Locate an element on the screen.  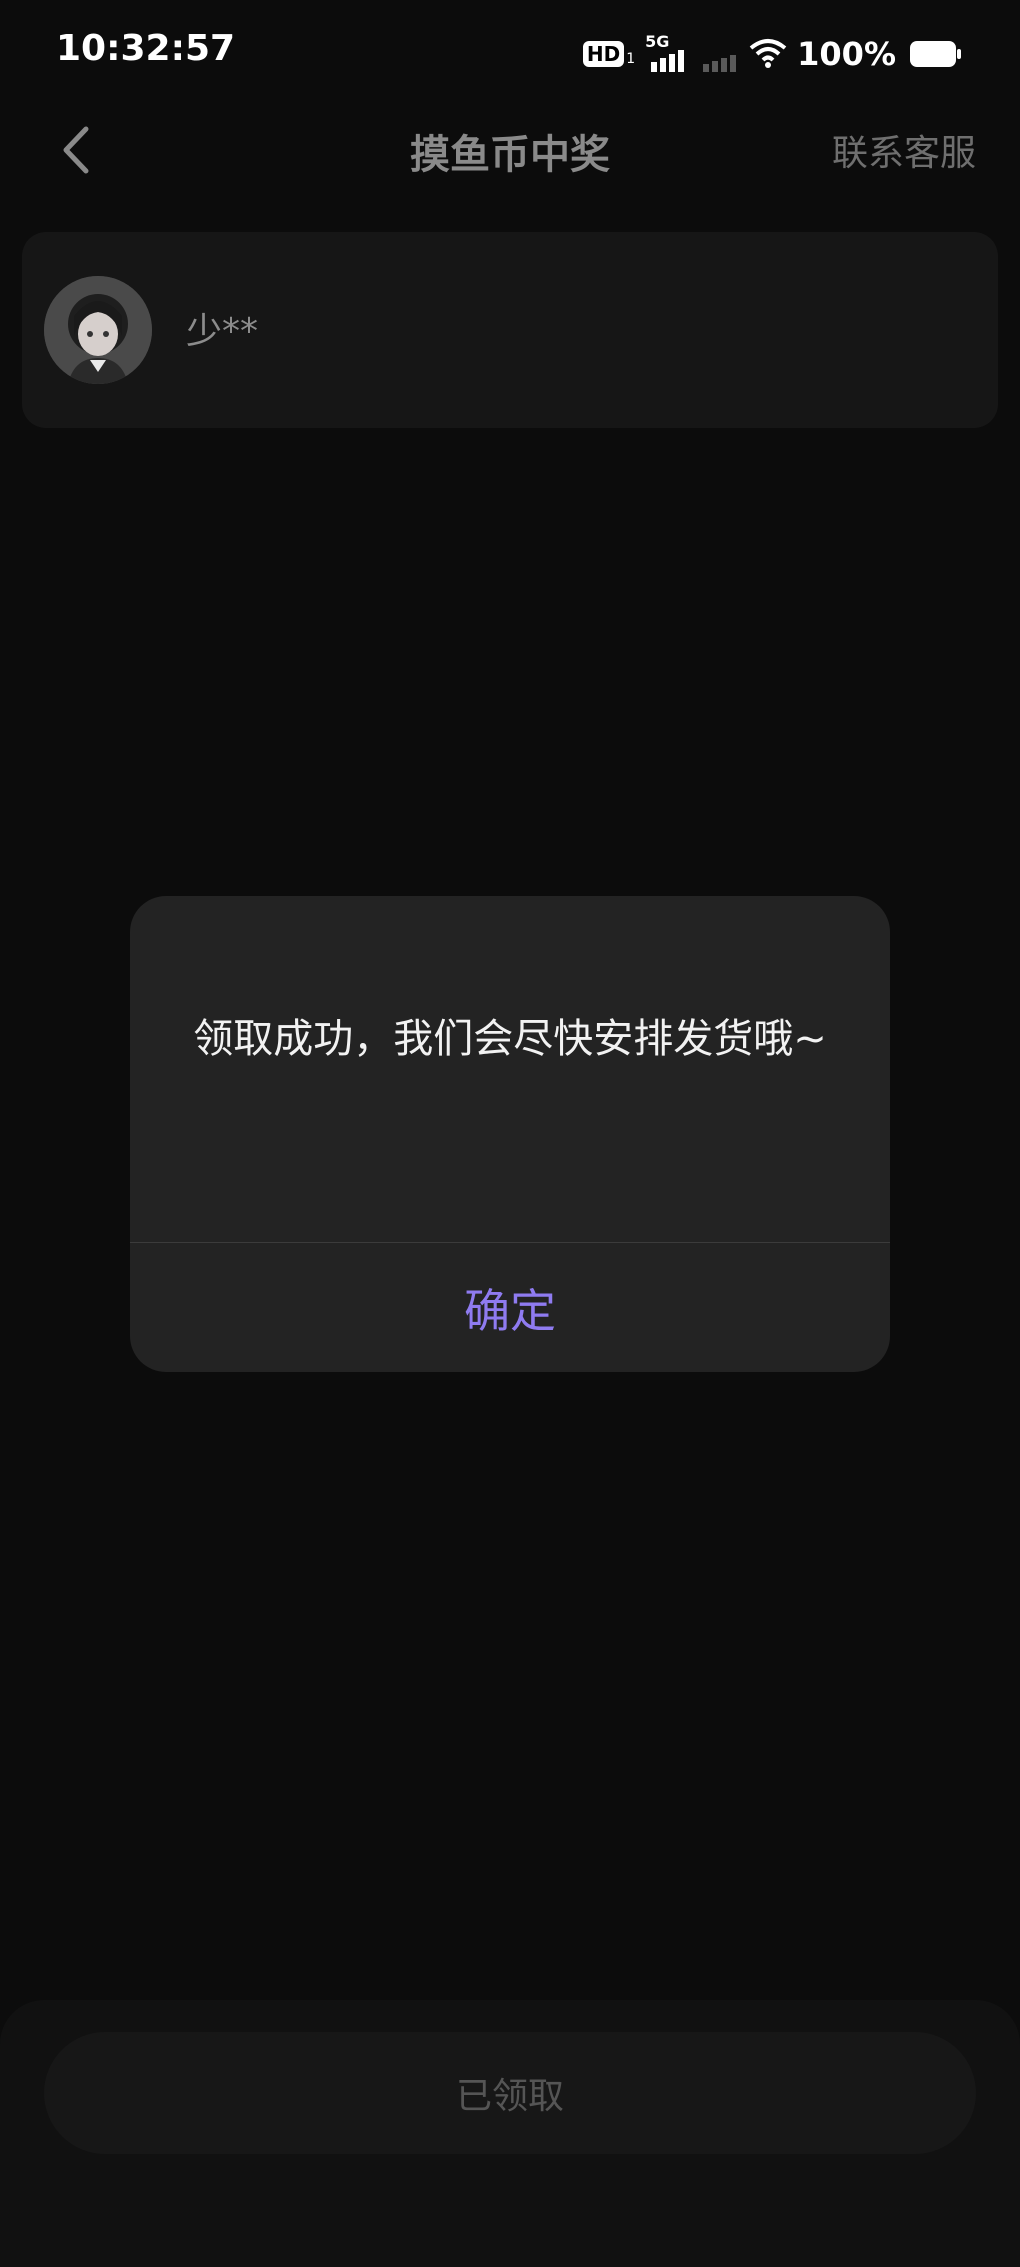
hd-badge-text: HD is located at coordinates (603, 54).